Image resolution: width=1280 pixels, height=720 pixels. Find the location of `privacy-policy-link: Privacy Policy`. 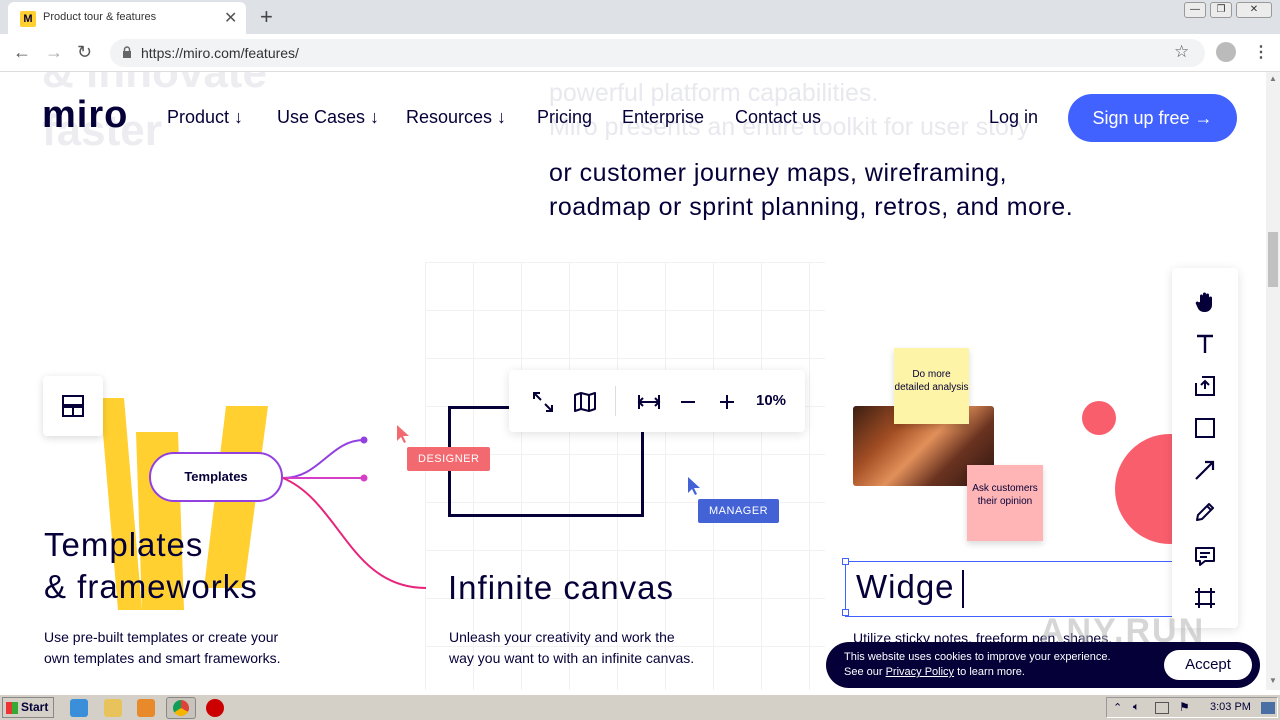

privacy-policy-link: Privacy Policy is located at coordinates (920, 672).